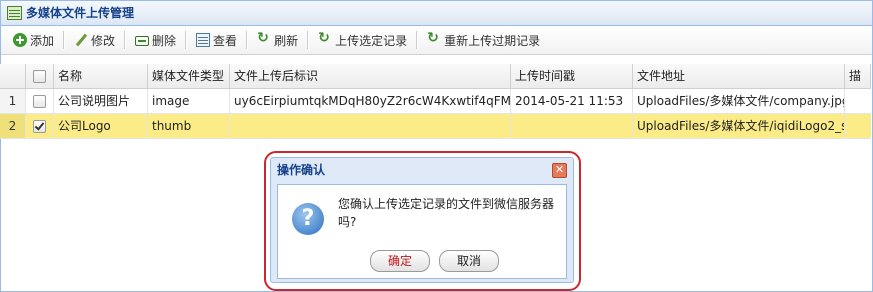 This screenshot has height=292, width=873. I want to click on cell-file-path: UploadFiles/多媒体文件/company.jpg, so click(739, 101).